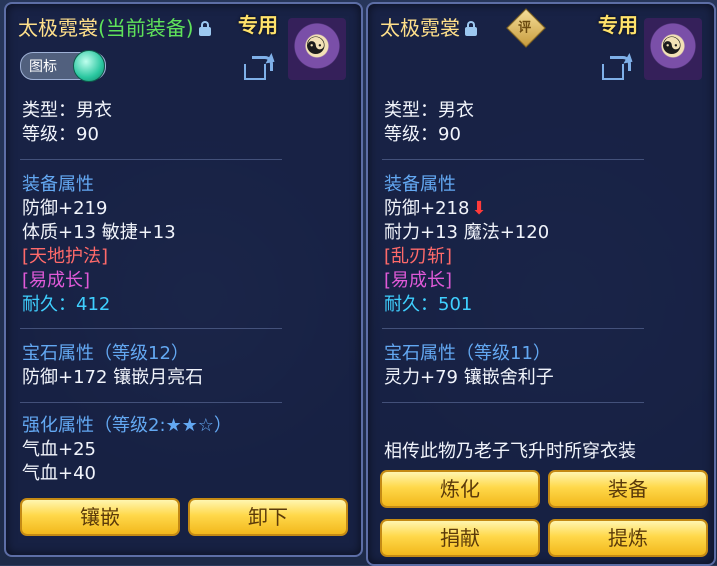 This screenshot has height=566, width=717. What do you see at coordinates (510, 451) in the screenshot?
I see `item-description: 相传此物乃老子飞升时所穿衣装` at bounding box center [510, 451].